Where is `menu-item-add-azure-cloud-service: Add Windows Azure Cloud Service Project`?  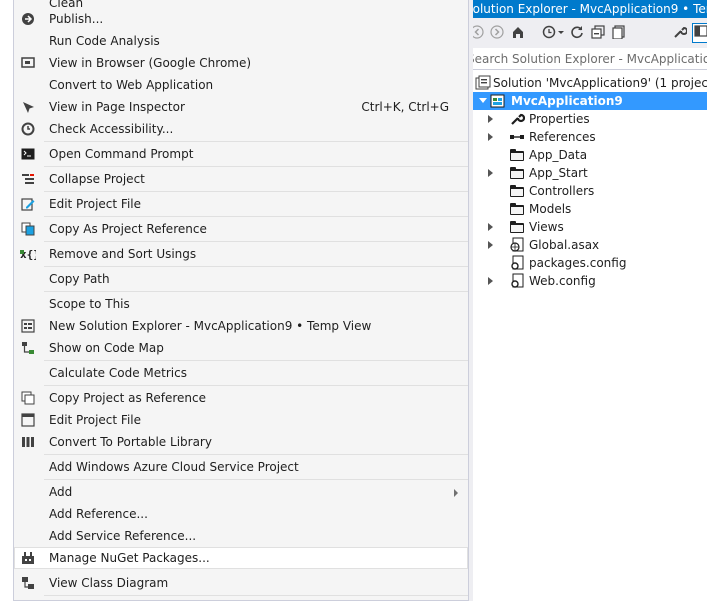 menu-item-add-azure-cloud-service: Add Windows Azure Cloud Service Project is located at coordinates (241, 467).